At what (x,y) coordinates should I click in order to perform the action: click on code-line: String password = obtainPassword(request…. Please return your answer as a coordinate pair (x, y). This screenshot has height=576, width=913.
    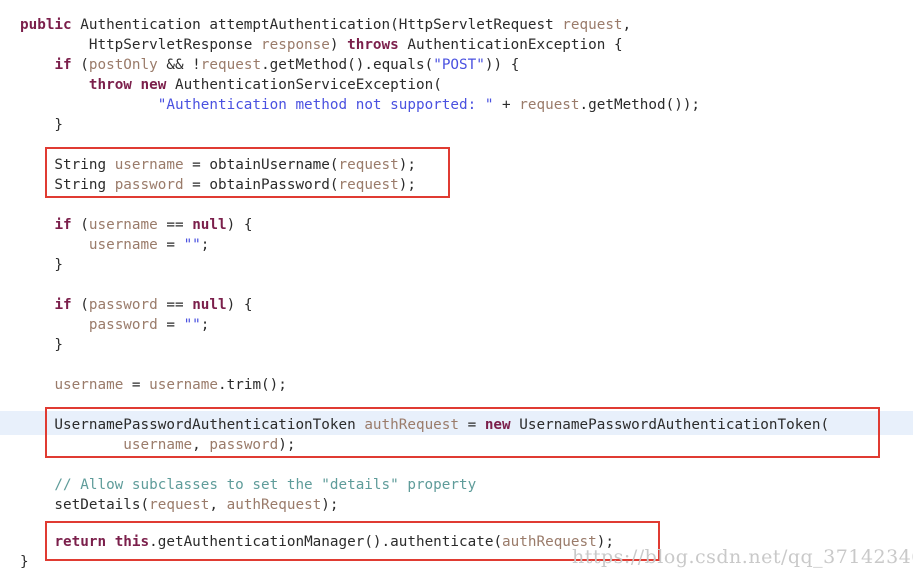
    Looking at the image, I should click on (218, 185).